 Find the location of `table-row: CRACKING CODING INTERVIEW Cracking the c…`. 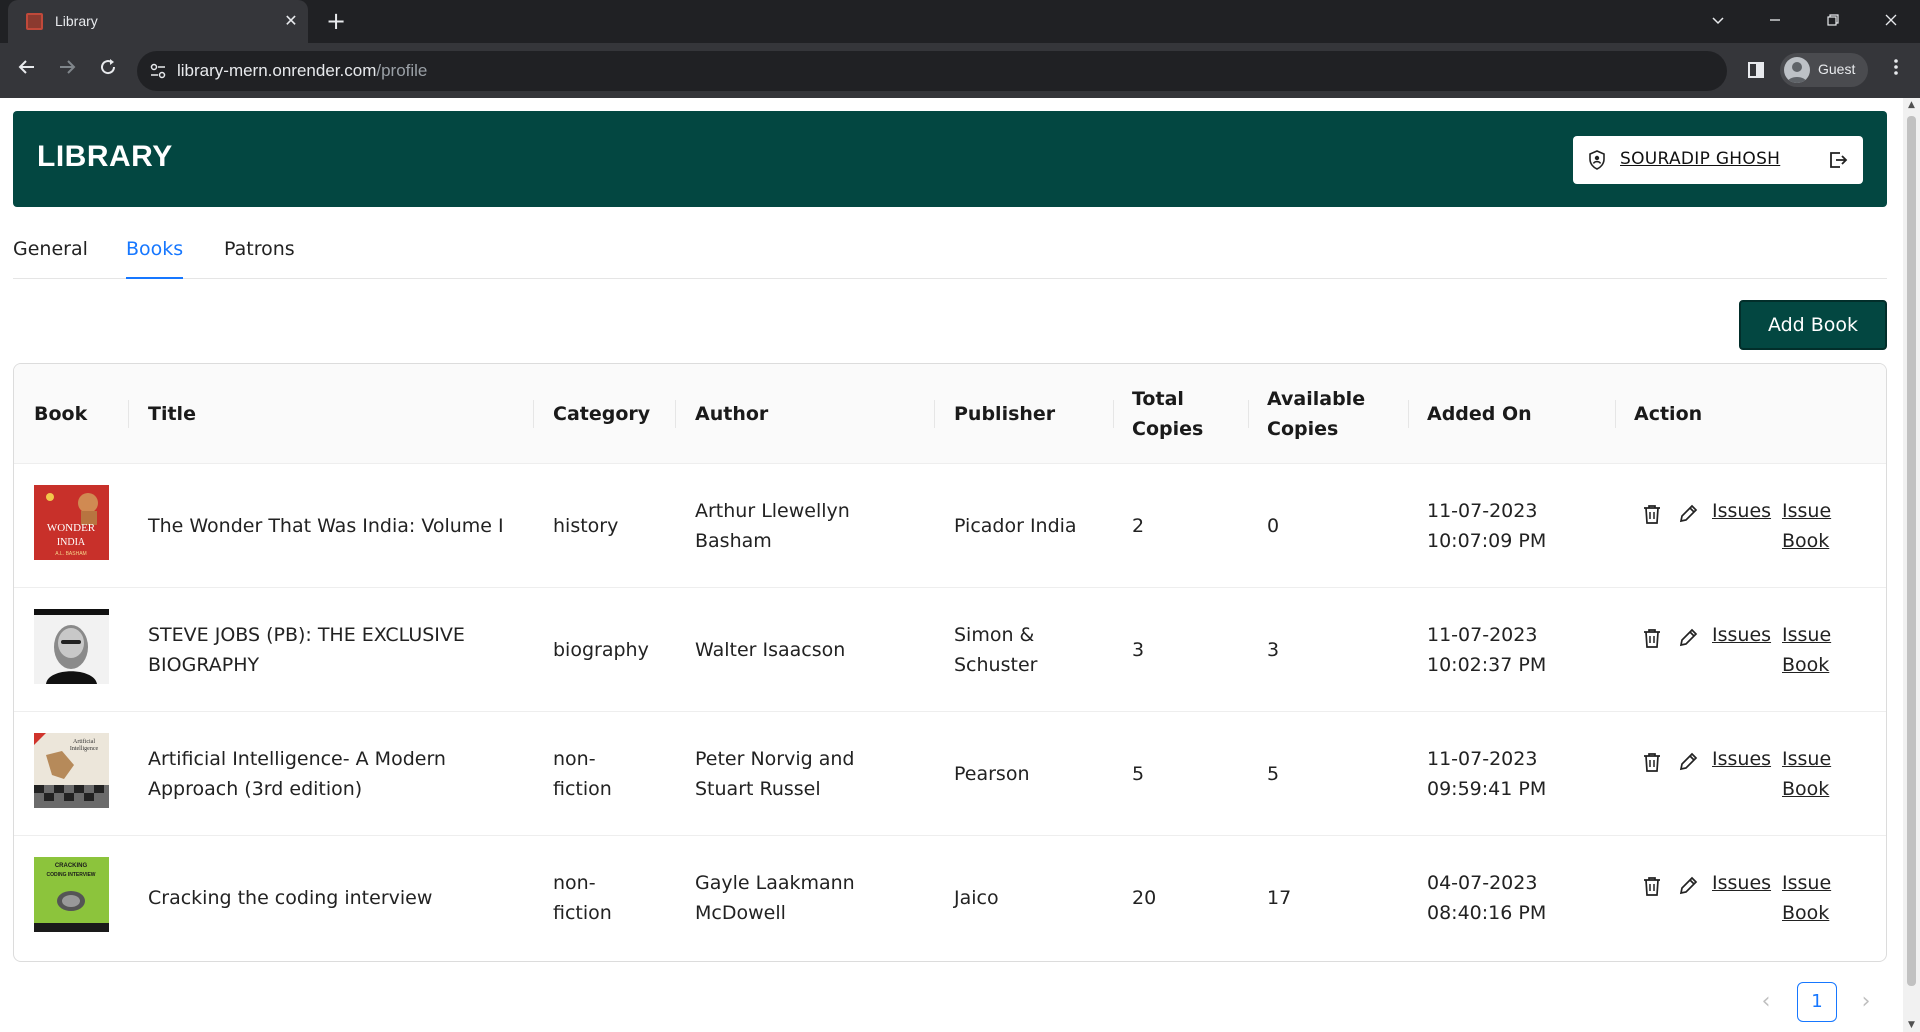

table-row: CRACKING CODING INTERVIEW Cracking the c… is located at coordinates (950, 898).